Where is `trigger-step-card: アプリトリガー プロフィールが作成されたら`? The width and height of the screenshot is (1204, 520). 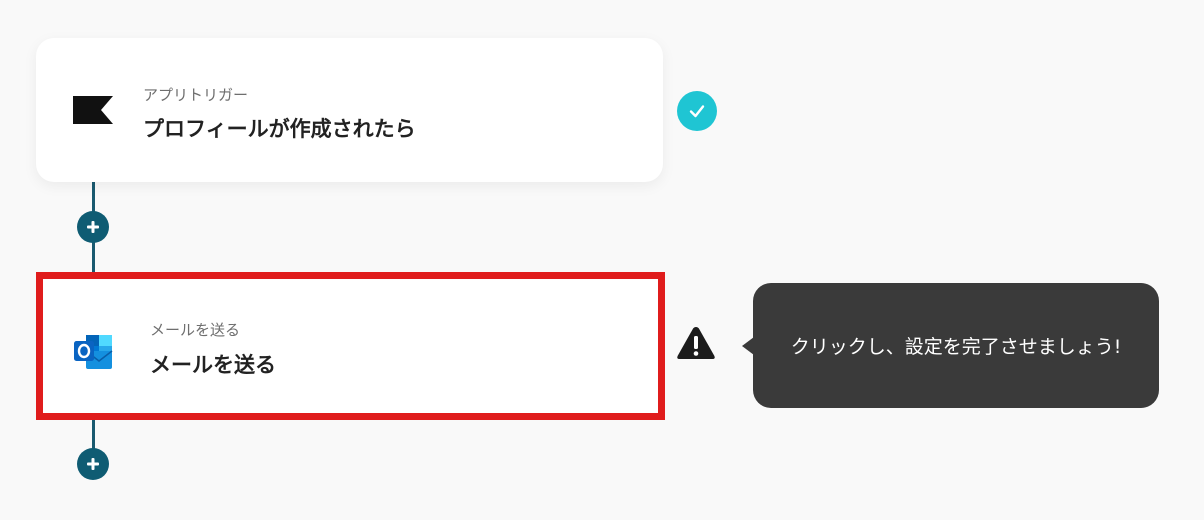
trigger-step-card: アプリトリガー プロフィールが作成されたら is located at coordinates (349, 110).